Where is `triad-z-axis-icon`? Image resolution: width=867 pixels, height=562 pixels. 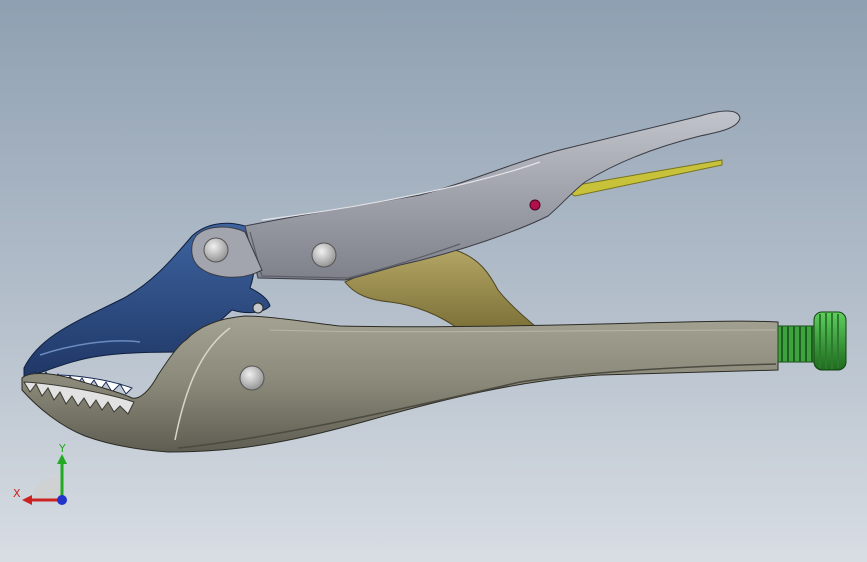
triad-z-axis-icon is located at coordinates (62, 500).